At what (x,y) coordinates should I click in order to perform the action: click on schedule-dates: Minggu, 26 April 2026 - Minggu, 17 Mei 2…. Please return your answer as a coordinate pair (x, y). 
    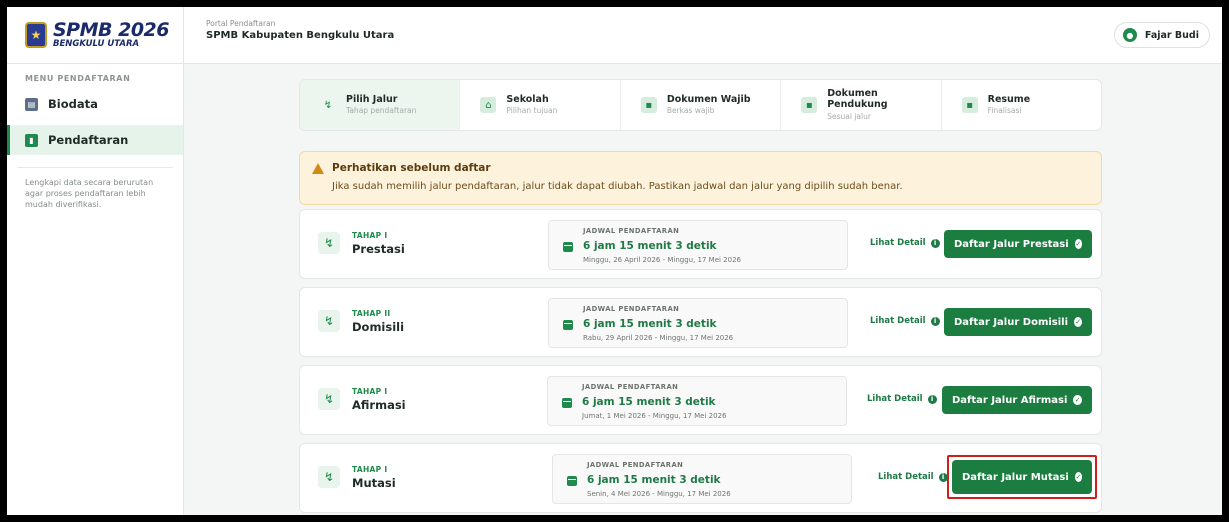
    Looking at the image, I should click on (662, 260).